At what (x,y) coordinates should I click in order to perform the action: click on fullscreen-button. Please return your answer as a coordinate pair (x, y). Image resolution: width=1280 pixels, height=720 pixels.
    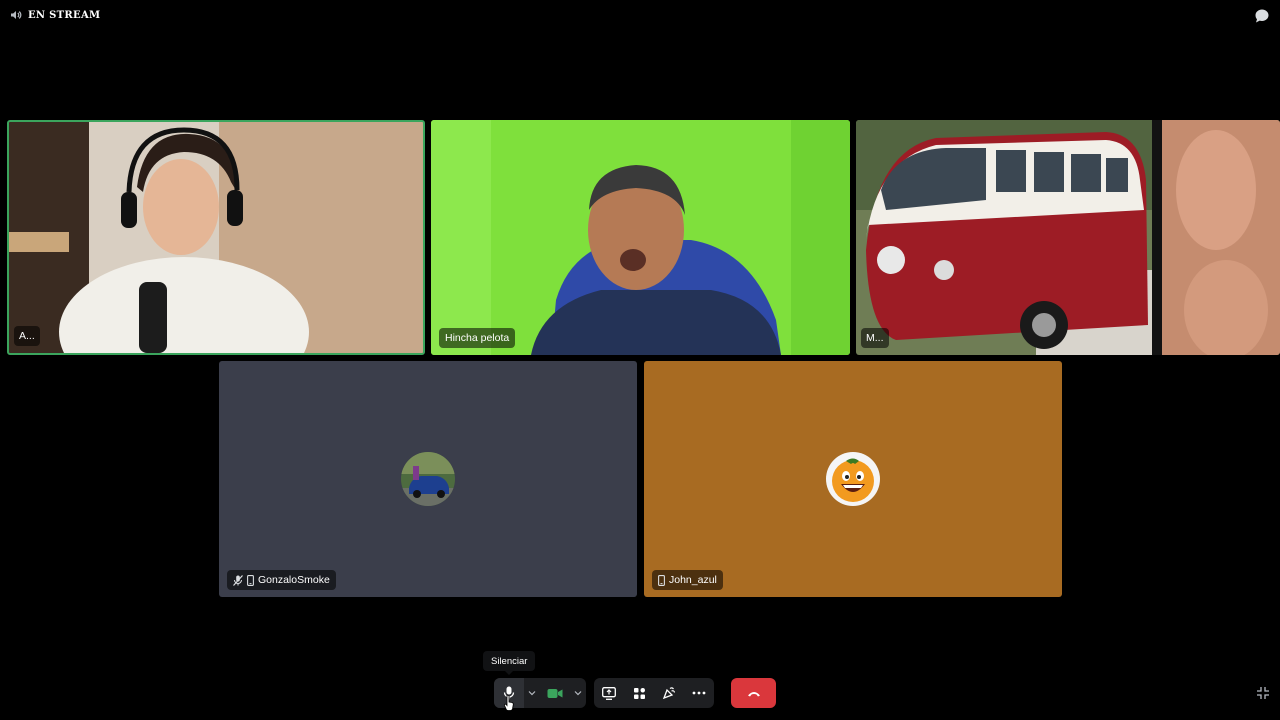
    Looking at the image, I should click on (1263, 693).